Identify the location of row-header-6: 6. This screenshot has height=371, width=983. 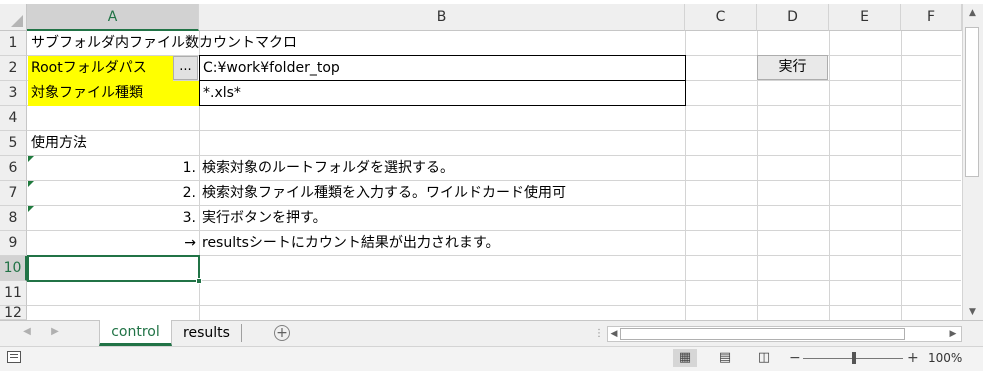
(13, 168).